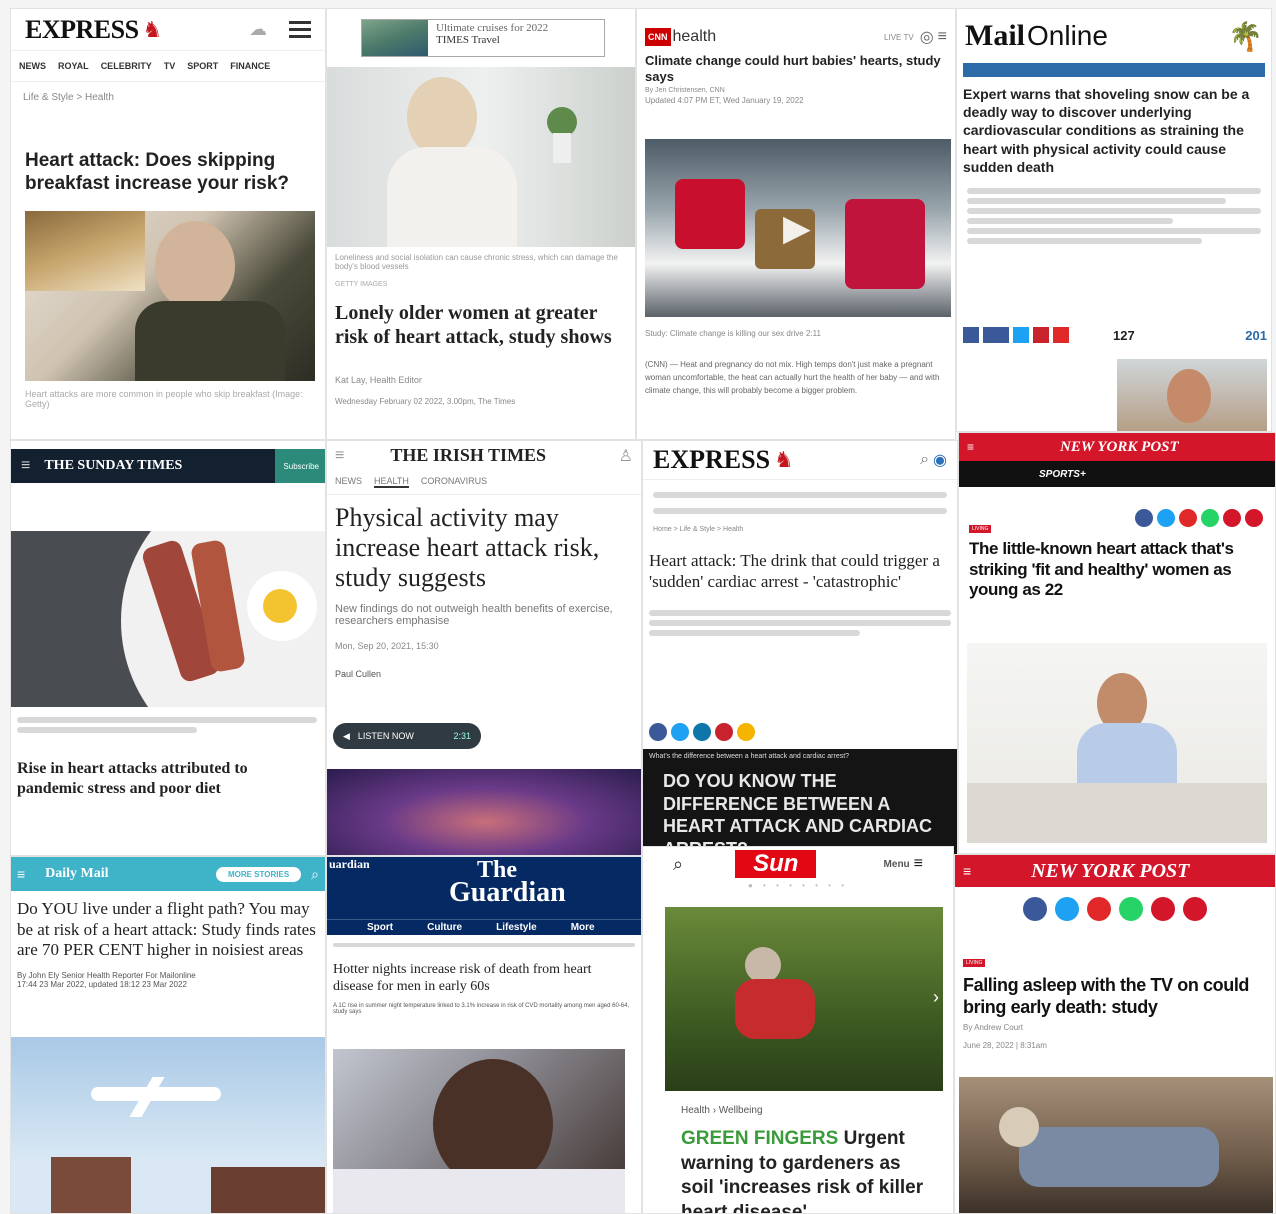 The height and width of the screenshot is (1214, 1276). Describe the element at coordinates (391, 482) in the screenshot. I see `nav-item-health: HEALTH` at that location.